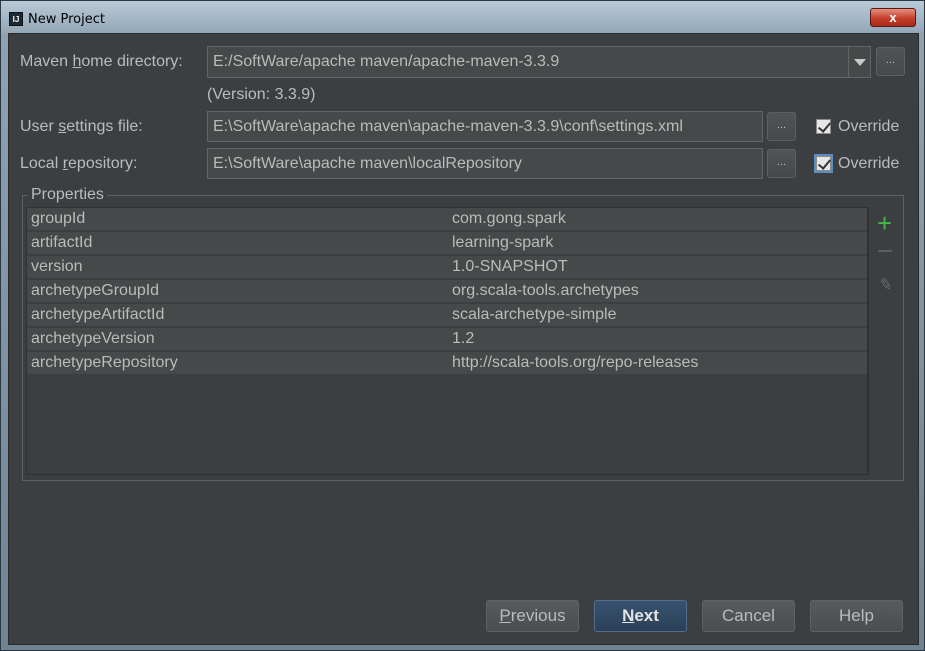 This screenshot has height=651, width=925. What do you see at coordinates (67, 195) in the screenshot?
I see `properties-legend: Properties` at bounding box center [67, 195].